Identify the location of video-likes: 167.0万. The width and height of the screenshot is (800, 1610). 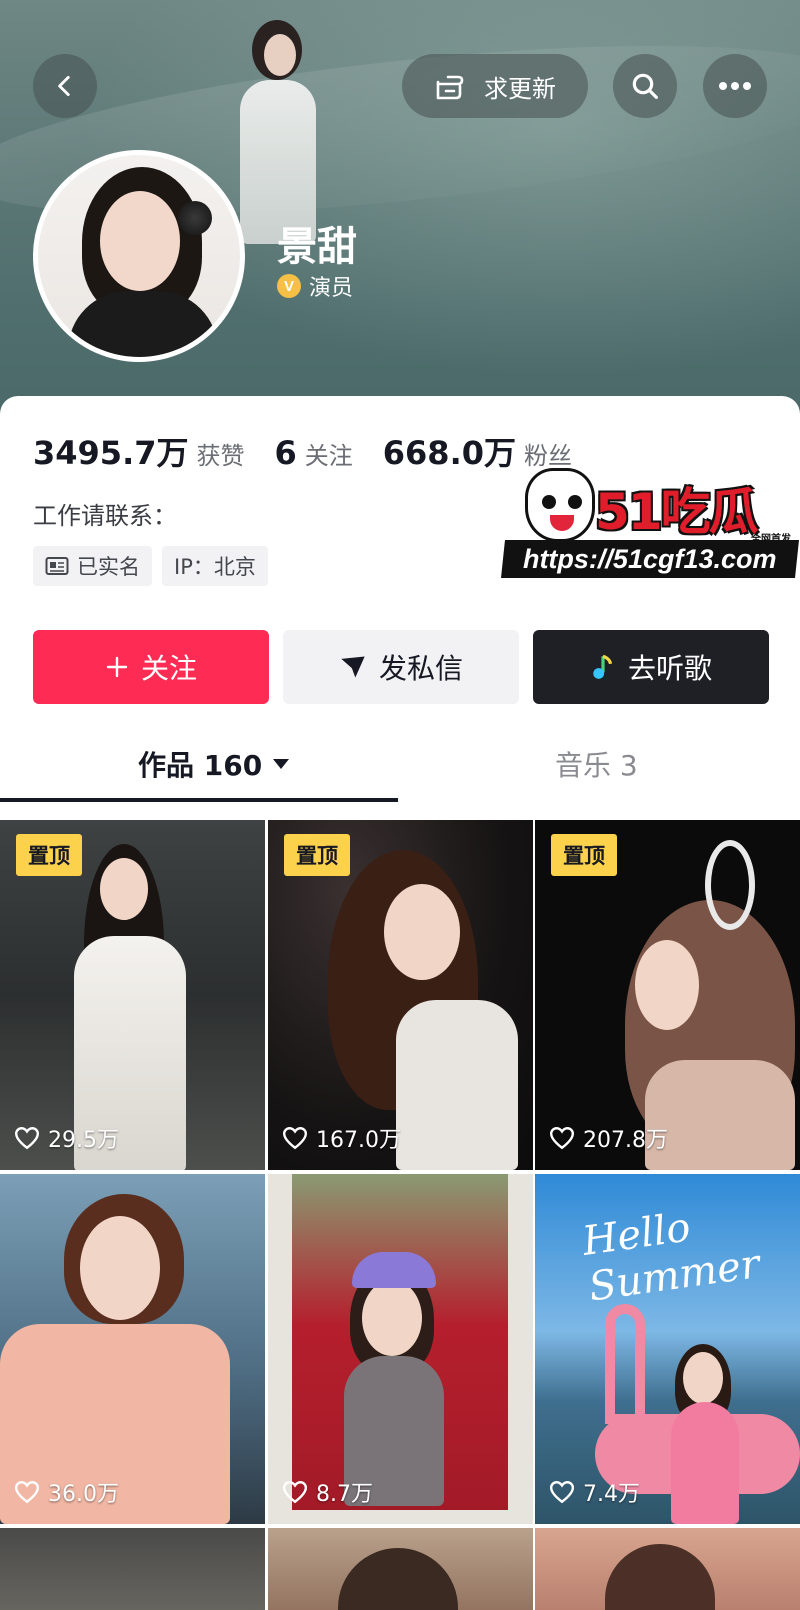
(341, 1138).